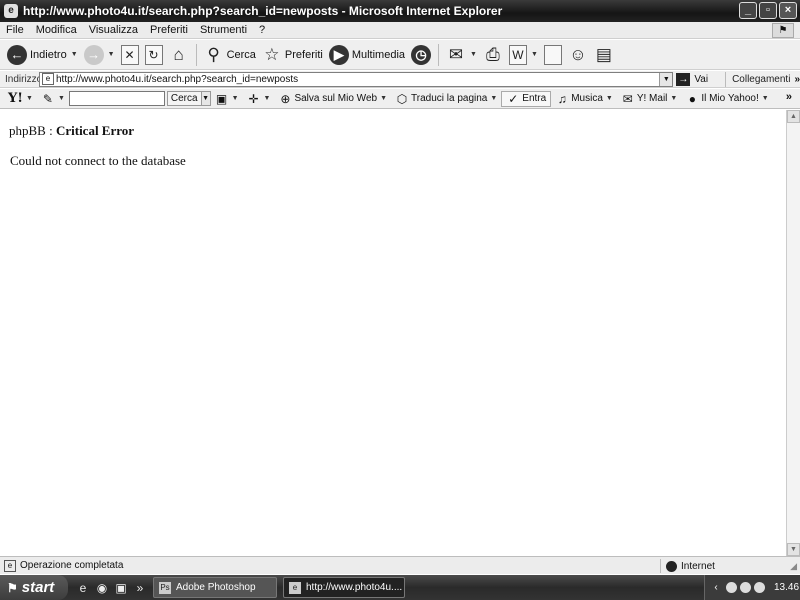 The width and height of the screenshot is (800, 600). I want to click on error-prefix: phpBB :, so click(32, 130).